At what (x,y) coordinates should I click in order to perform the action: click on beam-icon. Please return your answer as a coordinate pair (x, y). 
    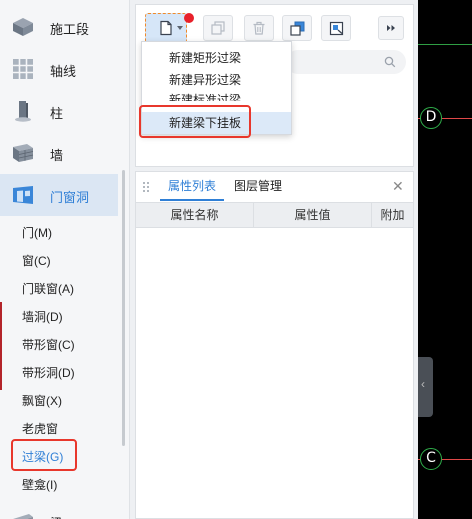
    Looking at the image, I should click on (23, 516).